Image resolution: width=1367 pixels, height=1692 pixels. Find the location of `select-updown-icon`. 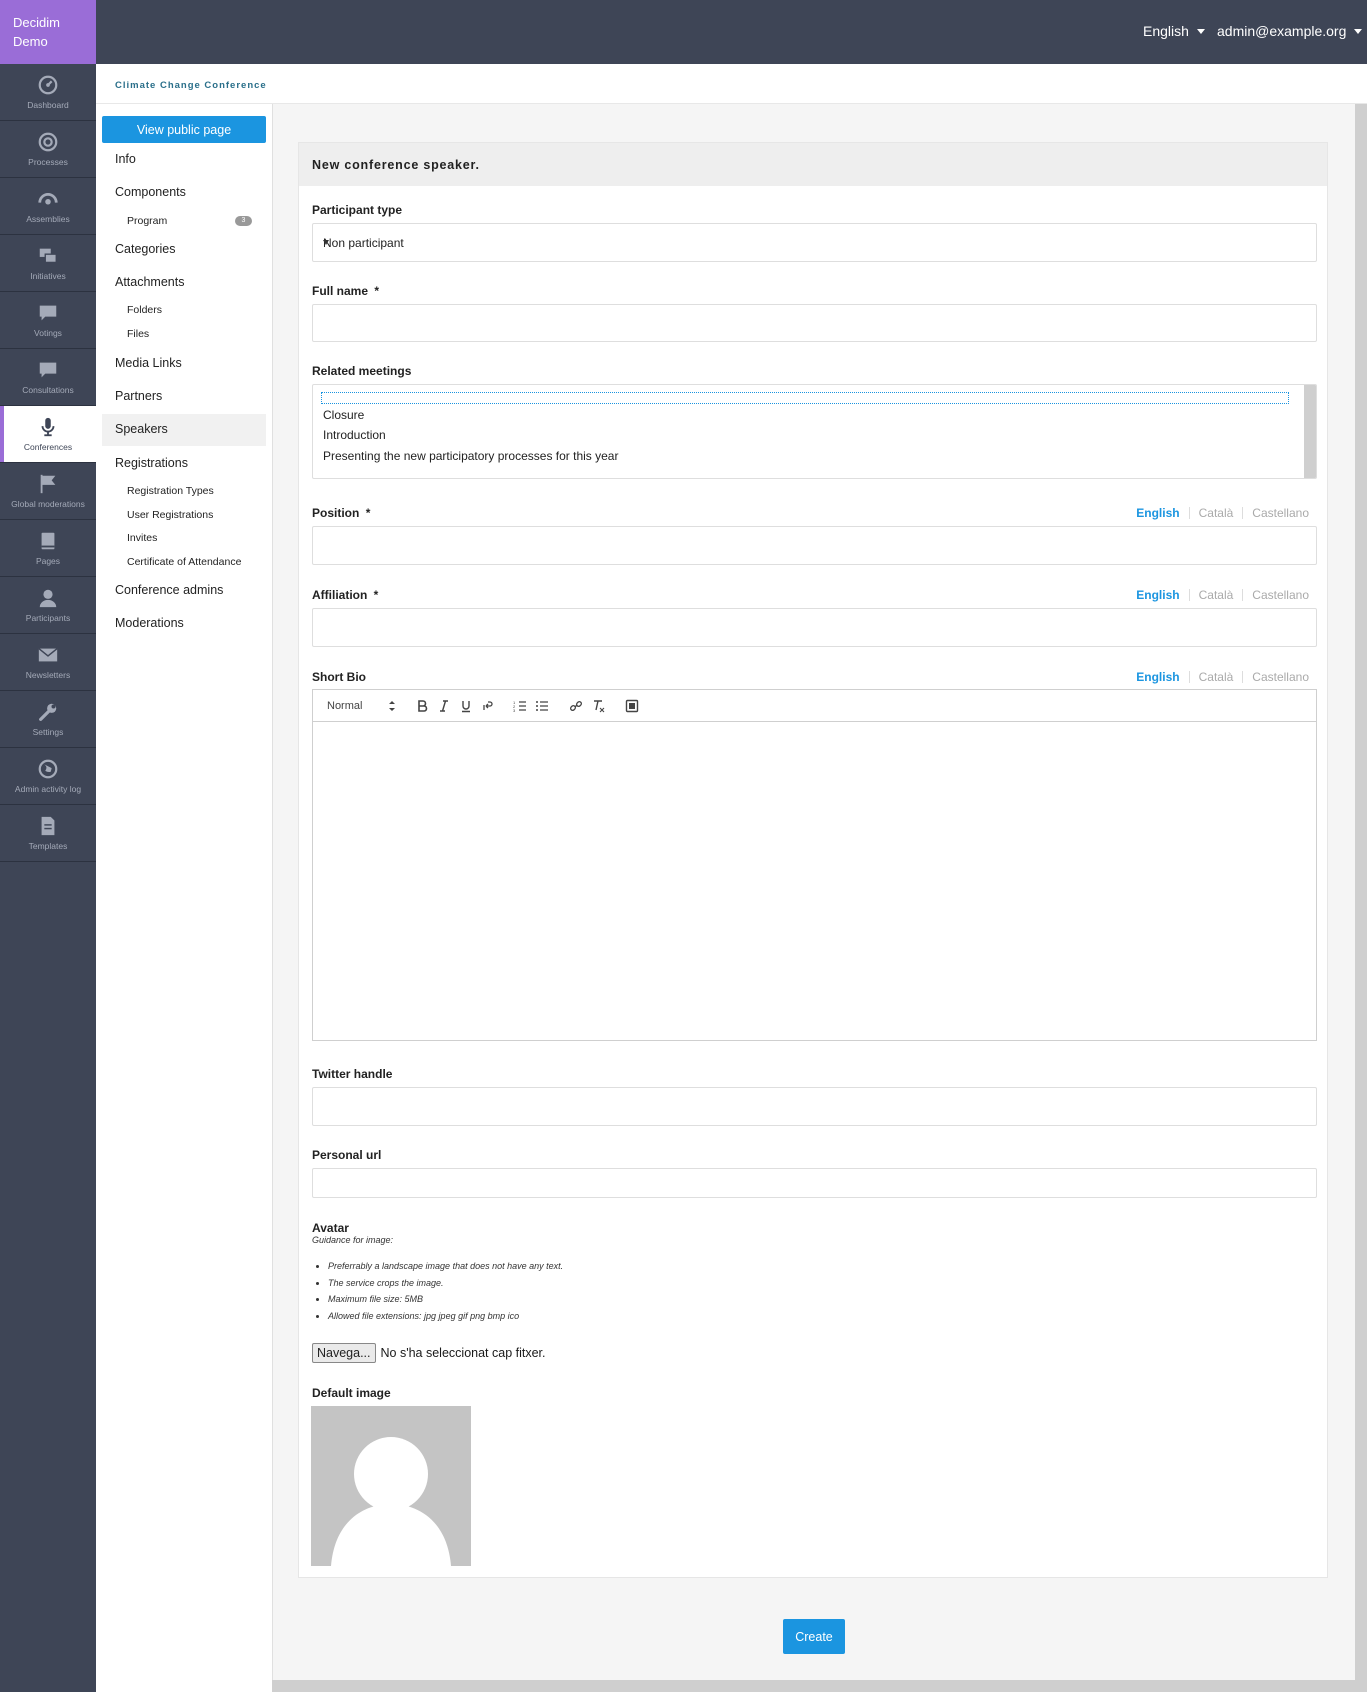

select-updown-icon is located at coordinates (392, 706).